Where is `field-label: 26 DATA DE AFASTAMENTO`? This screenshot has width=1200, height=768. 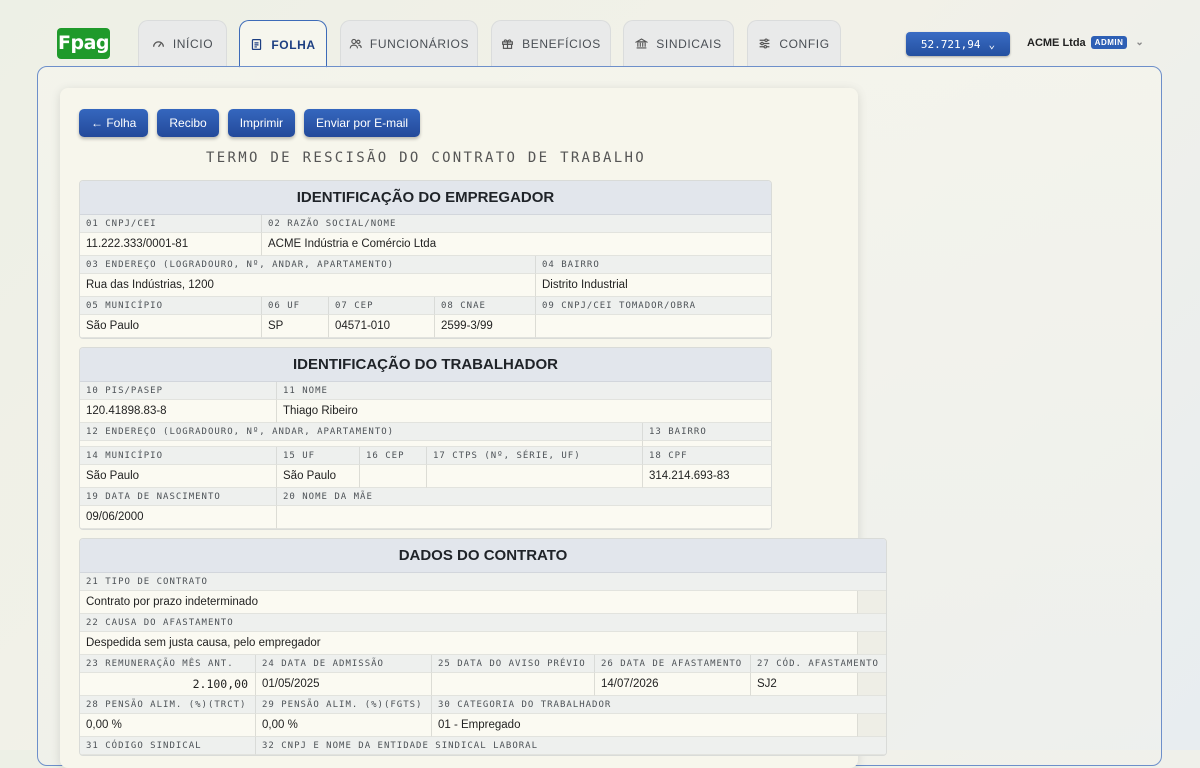
field-label: 26 DATA DE AFASTAMENTO is located at coordinates (673, 664).